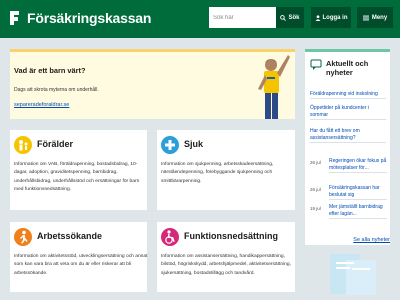 The image size is (400, 300). Describe the element at coordinates (274, 87) in the screenshot. I see `child-illustration` at that location.